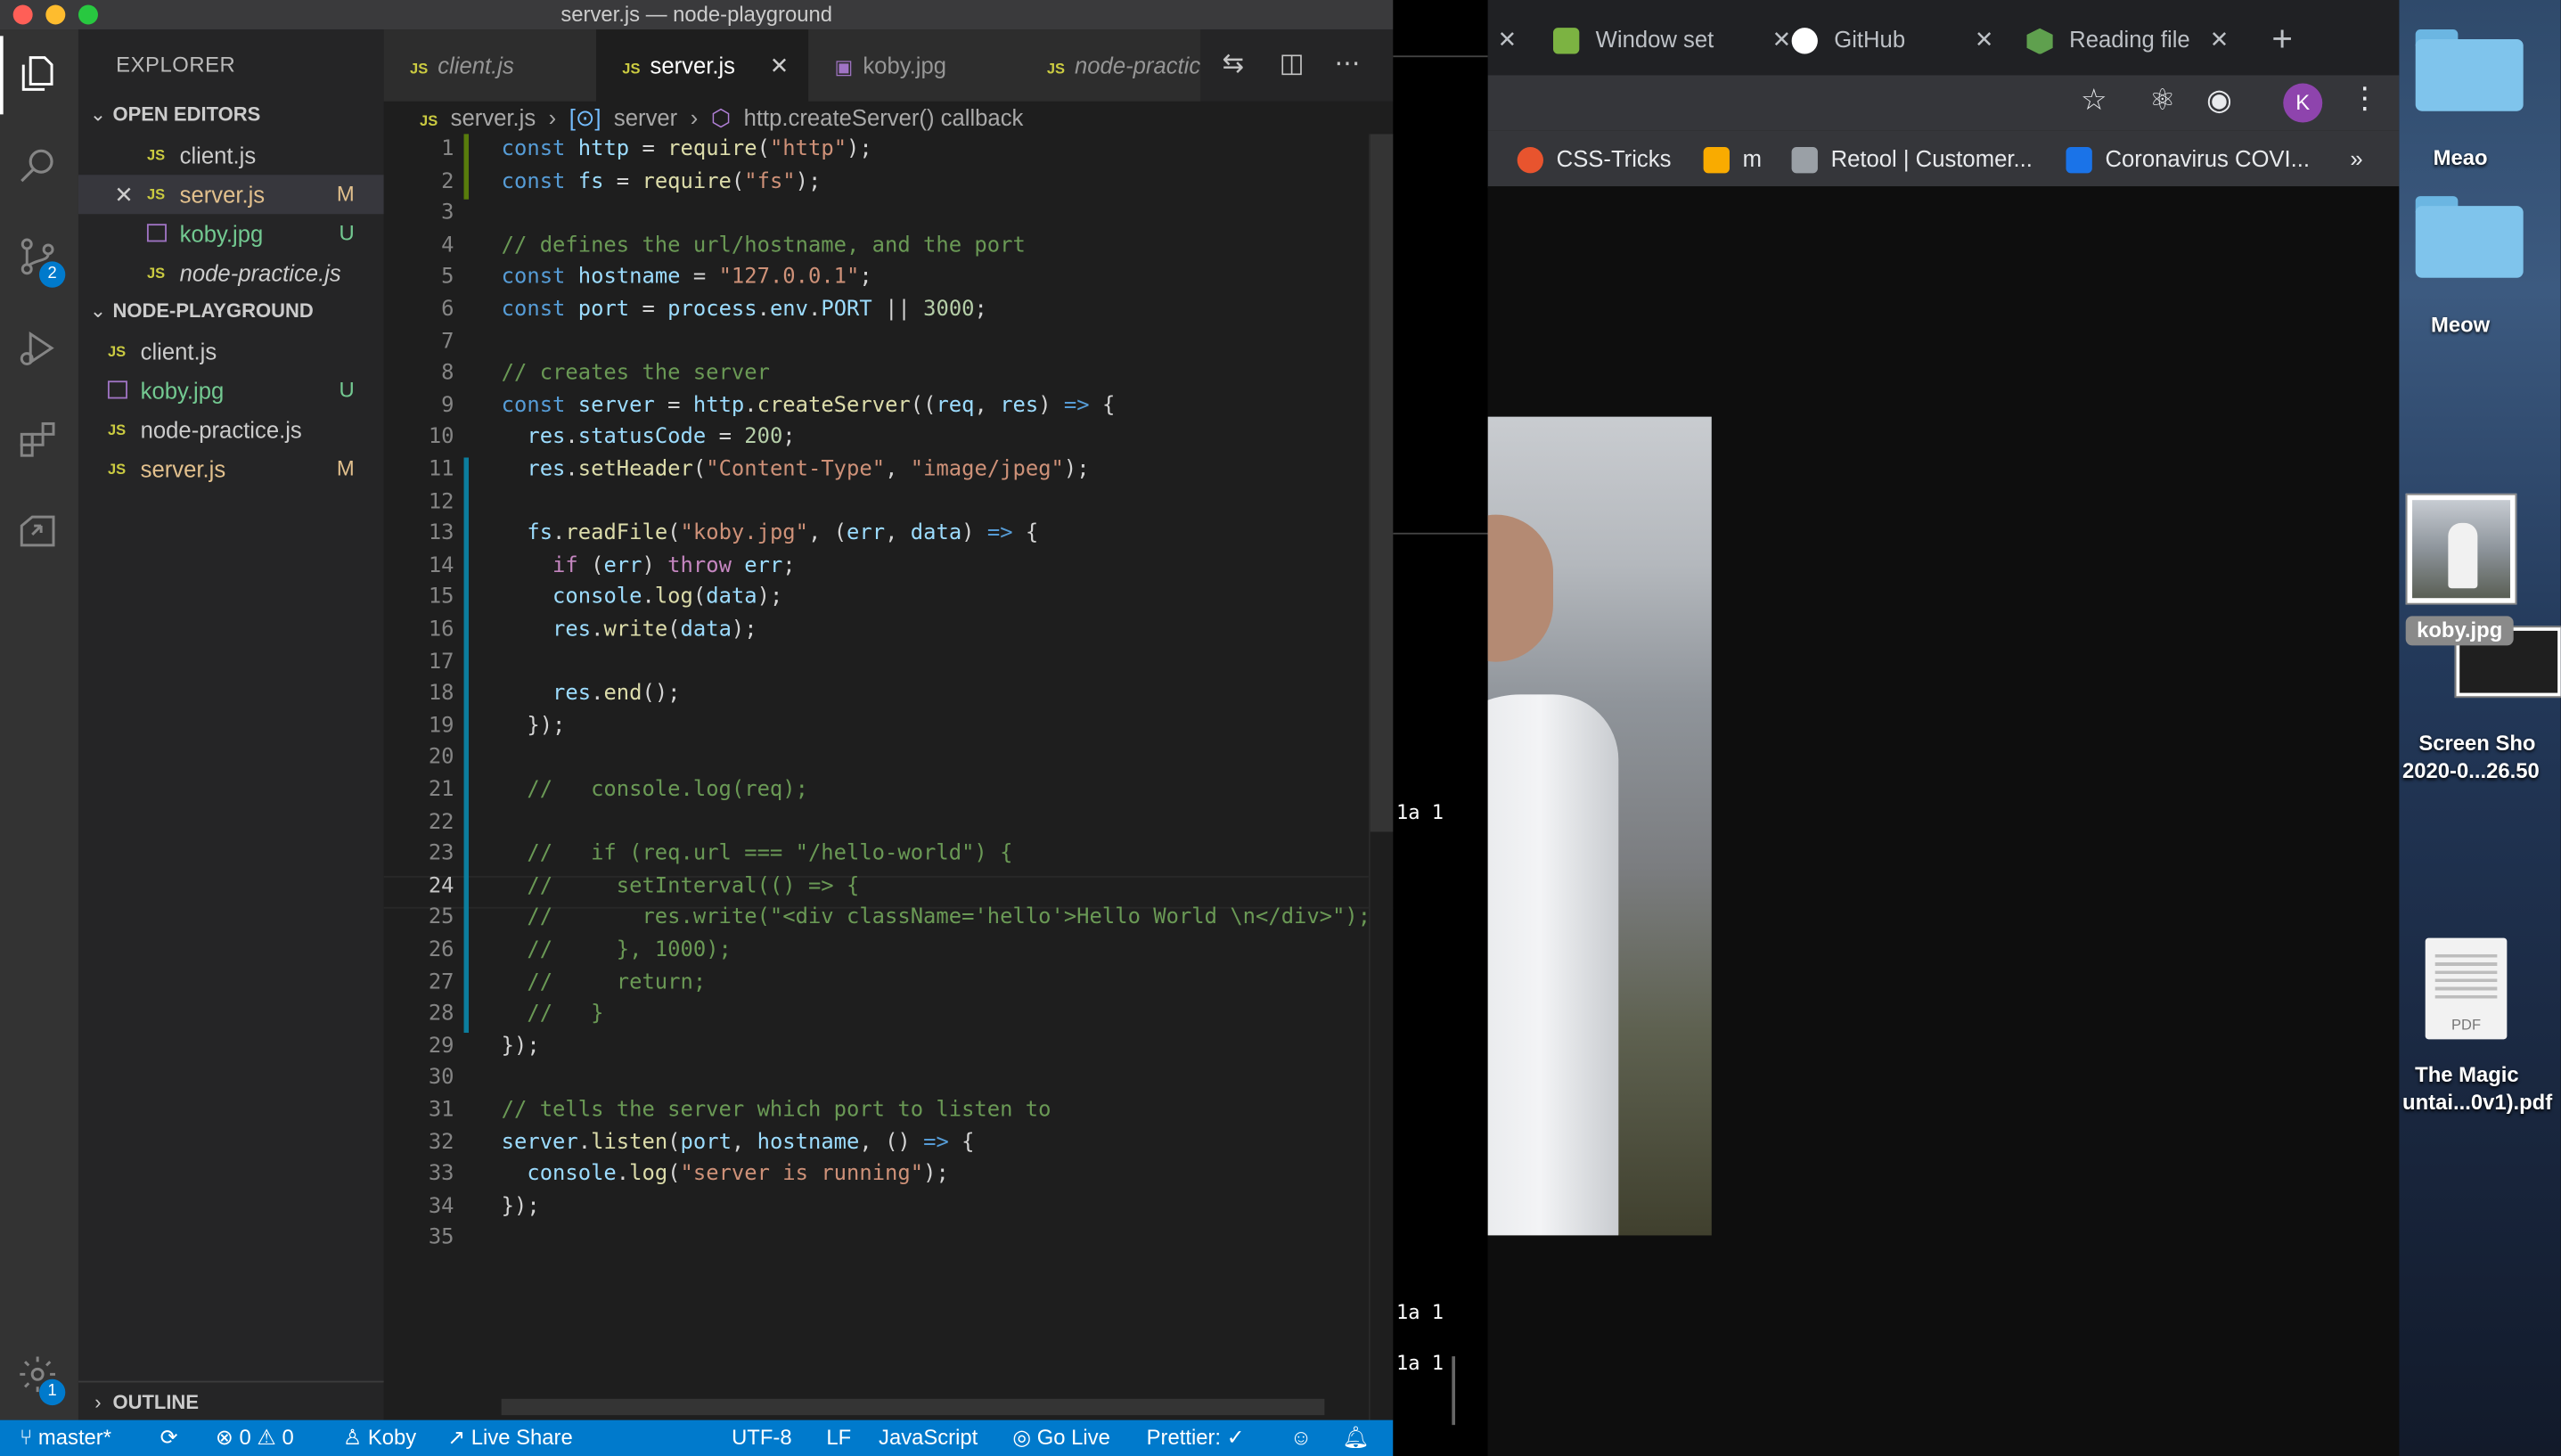 The height and width of the screenshot is (1456, 2561). What do you see at coordinates (39, 76) in the screenshot?
I see `explorer-icon` at bounding box center [39, 76].